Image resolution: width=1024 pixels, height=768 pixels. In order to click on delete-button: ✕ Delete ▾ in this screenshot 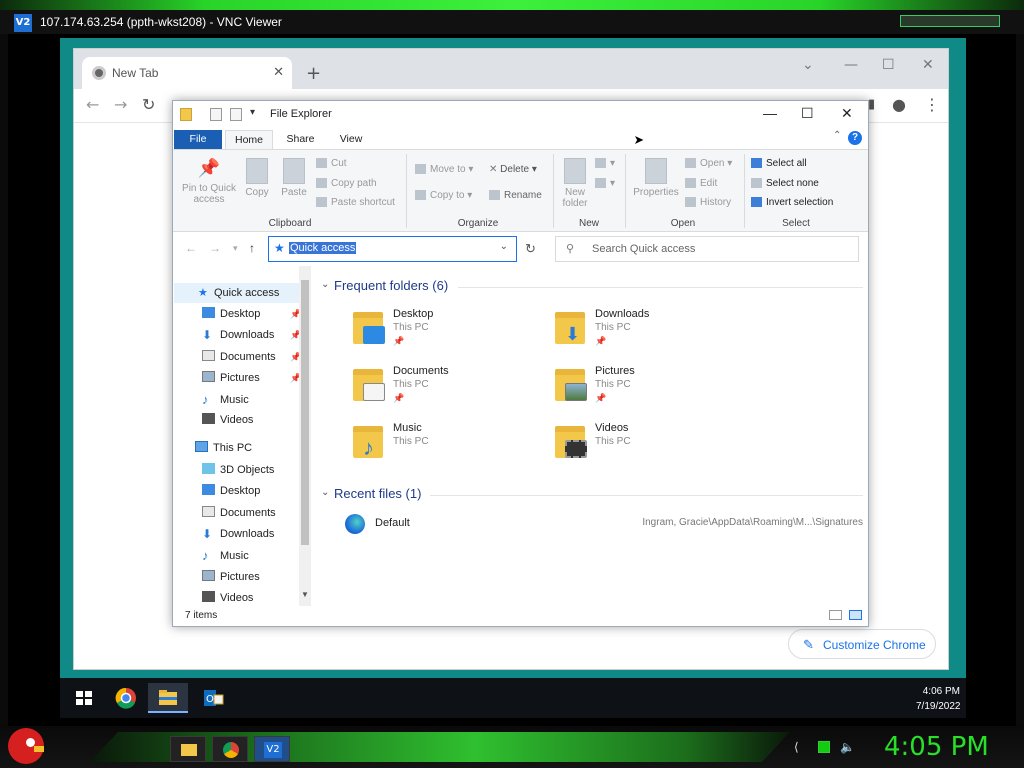, I will do `click(513, 169)`.